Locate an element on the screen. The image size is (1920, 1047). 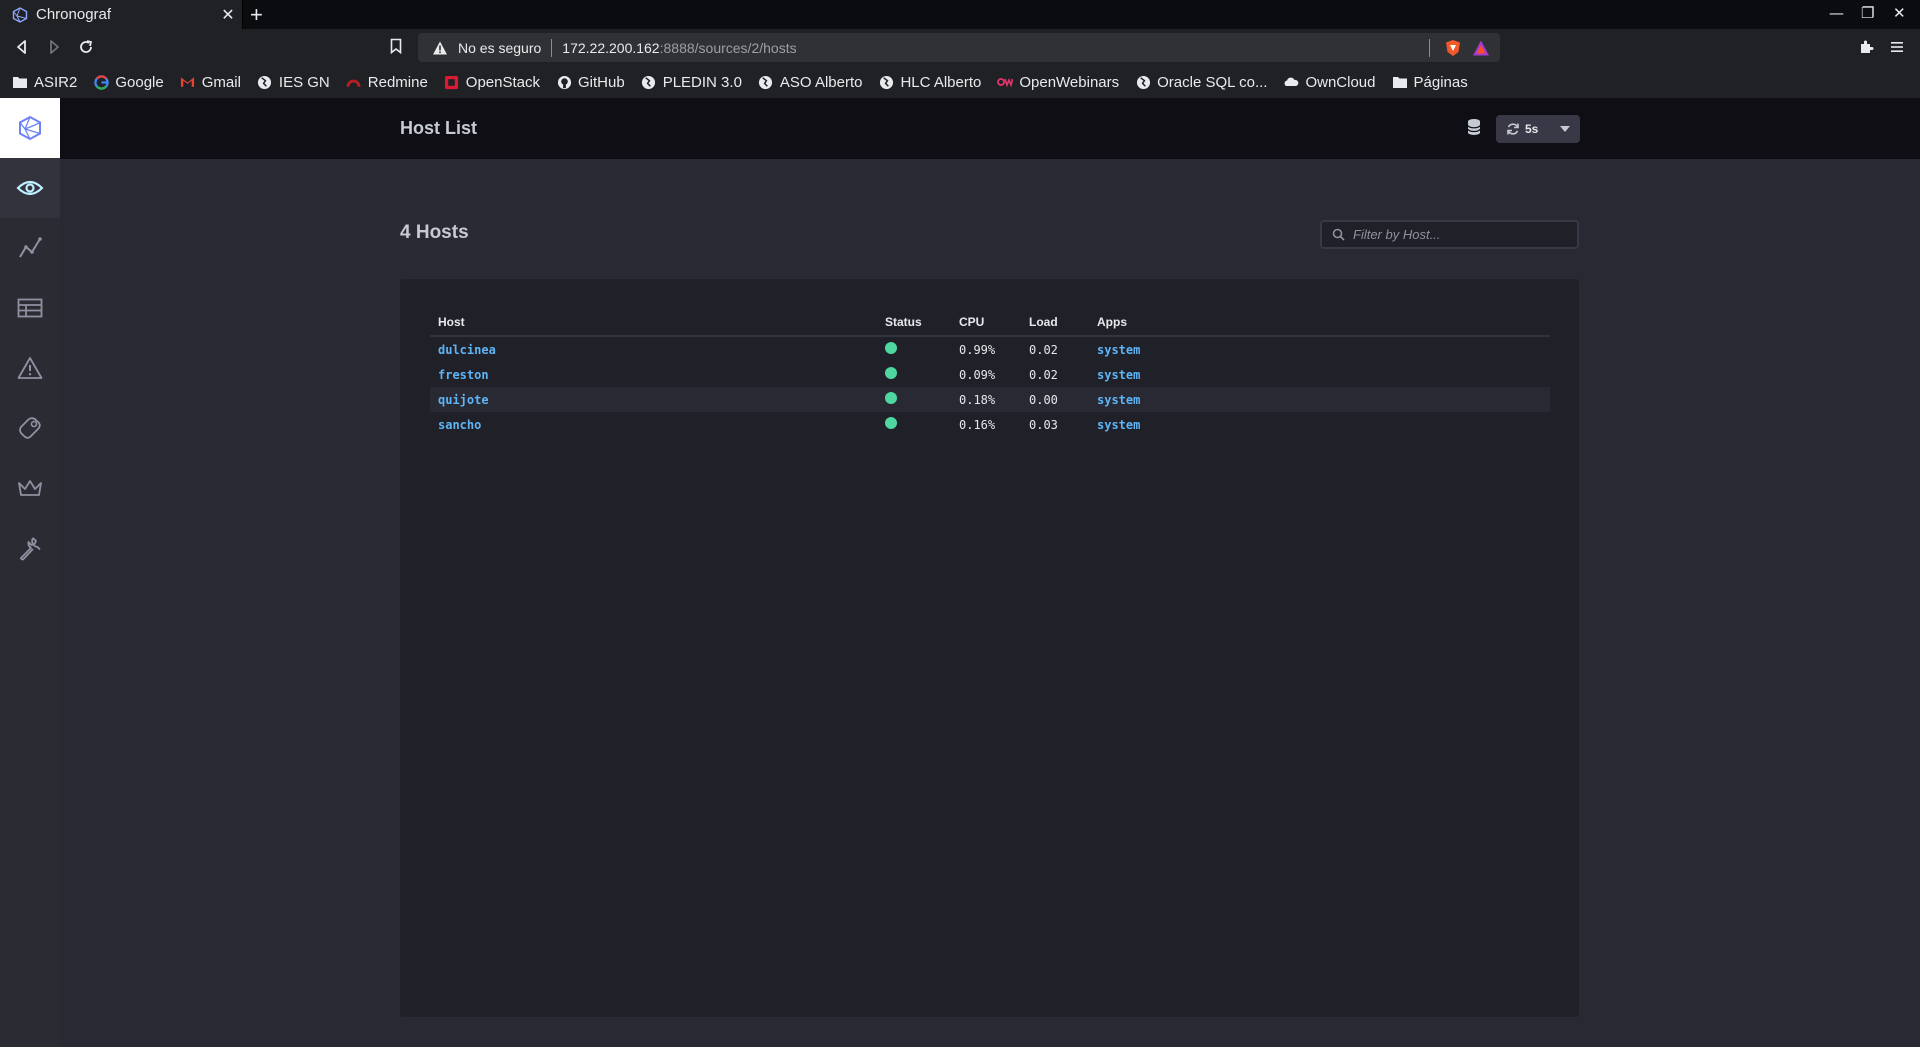
browser-tab: Chronograf ✕ is located at coordinates (121, 14).